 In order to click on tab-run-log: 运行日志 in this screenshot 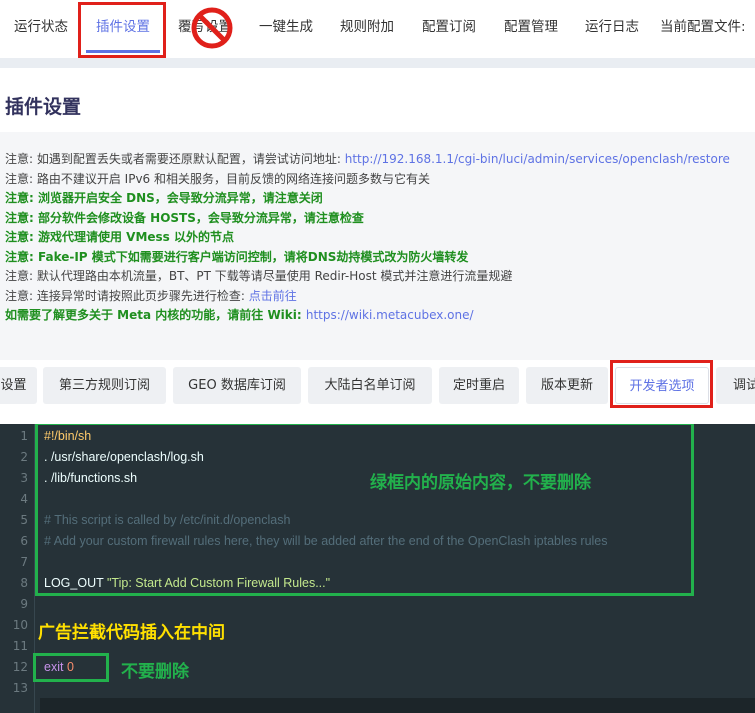, I will do `click(612, 27)`.